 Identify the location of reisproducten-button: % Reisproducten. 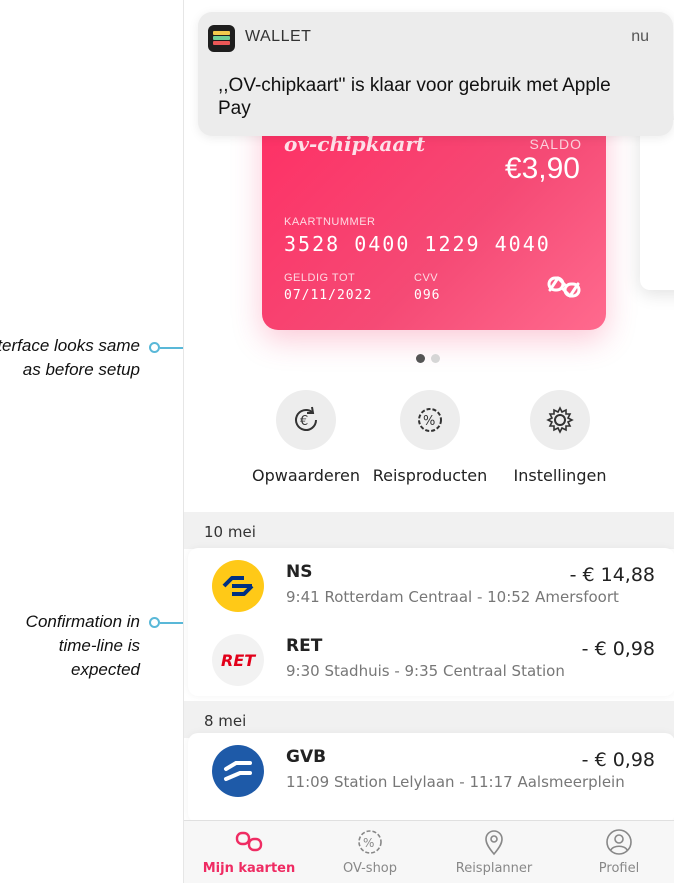
(430, 437).